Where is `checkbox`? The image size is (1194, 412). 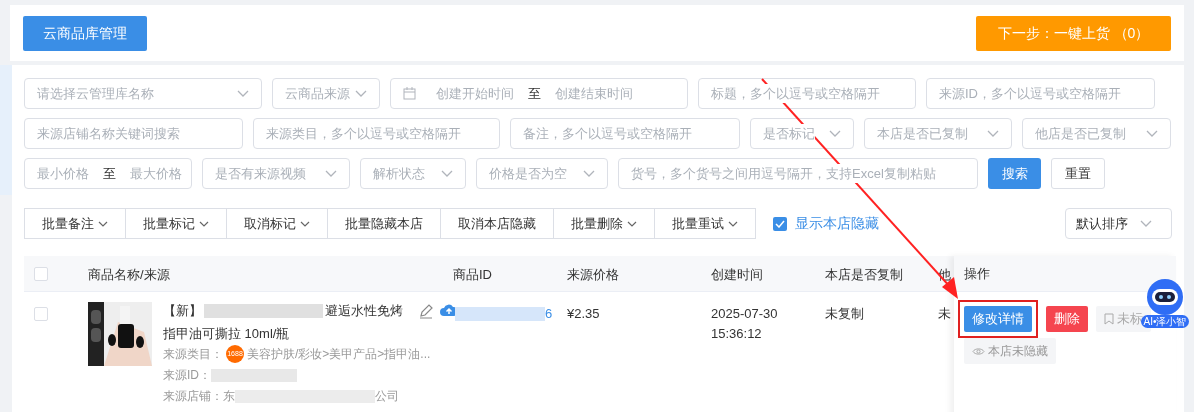
checkbox is located at coordinates (780, 223).